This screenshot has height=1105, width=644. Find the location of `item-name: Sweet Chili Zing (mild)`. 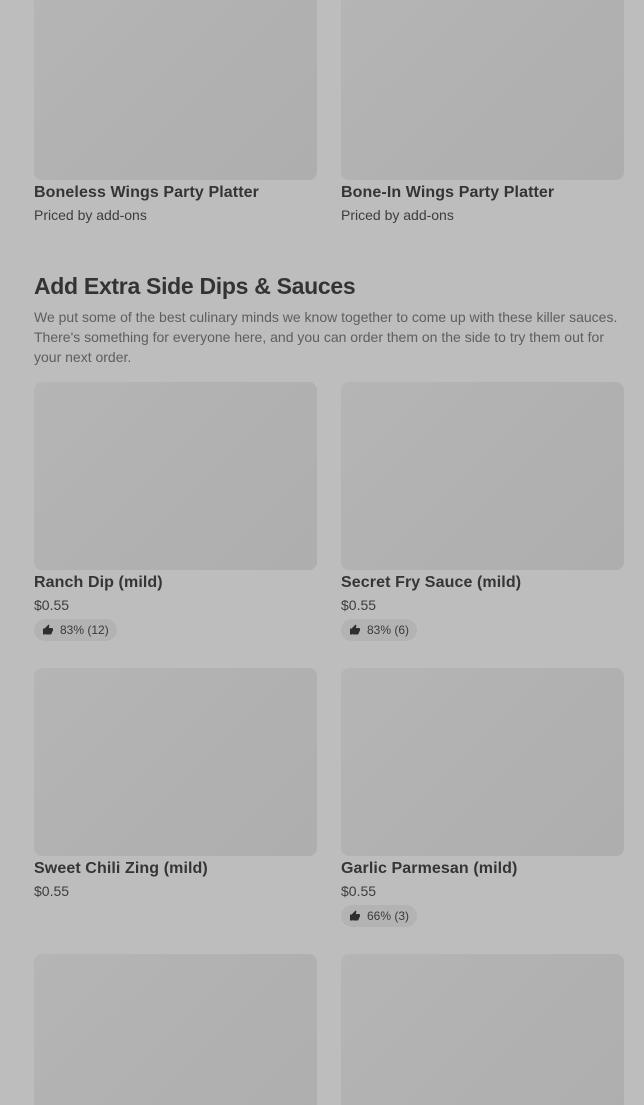

item-name: Sweet Chili Zing (mild) is located at coordinates (121, 868).